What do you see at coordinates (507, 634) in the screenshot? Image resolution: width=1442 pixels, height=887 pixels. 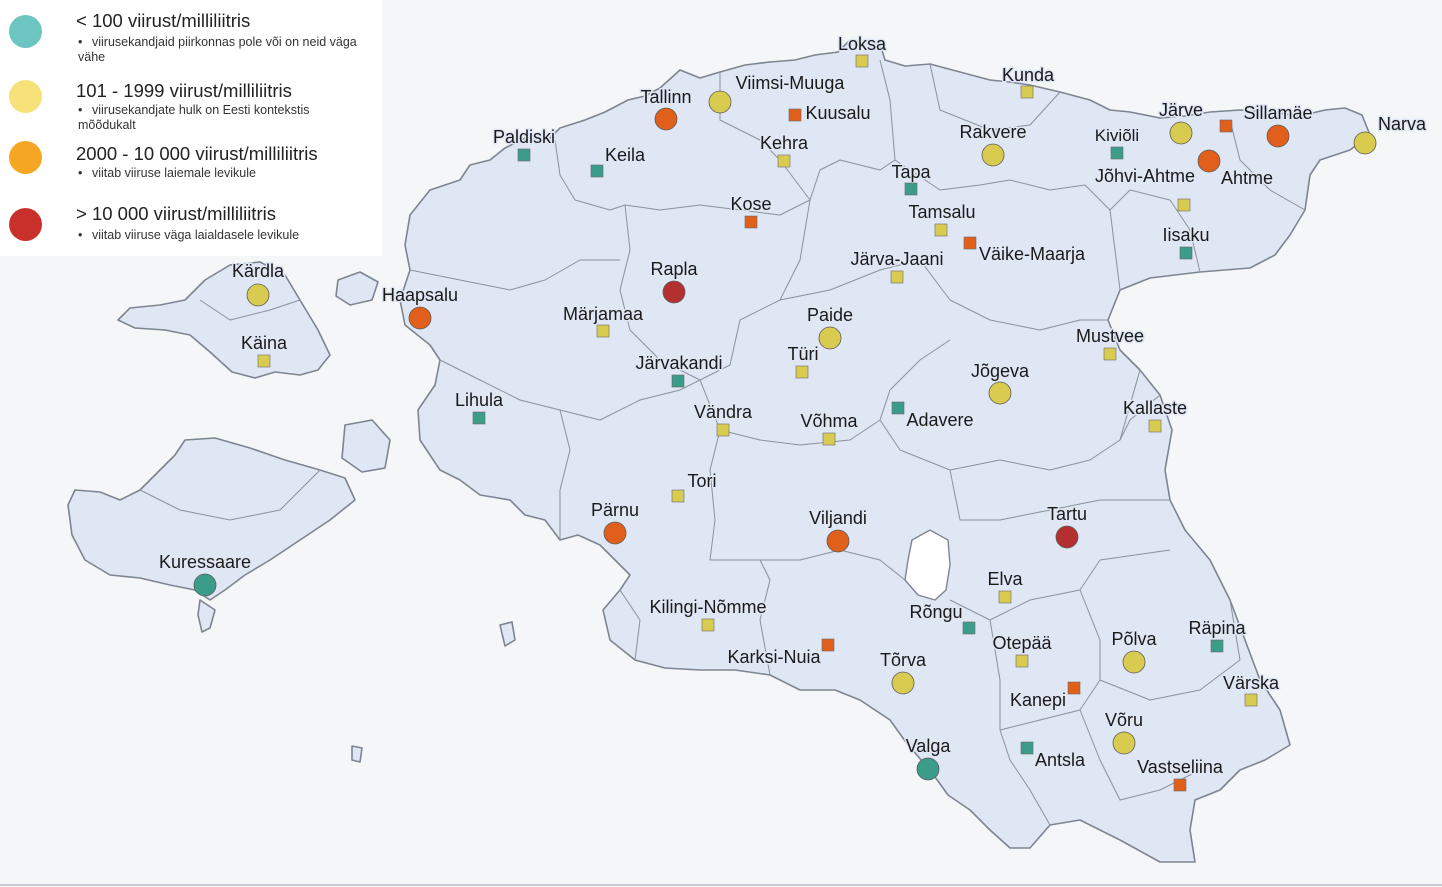 I see `ruhnu-islet` at bounding box center [507, 634].